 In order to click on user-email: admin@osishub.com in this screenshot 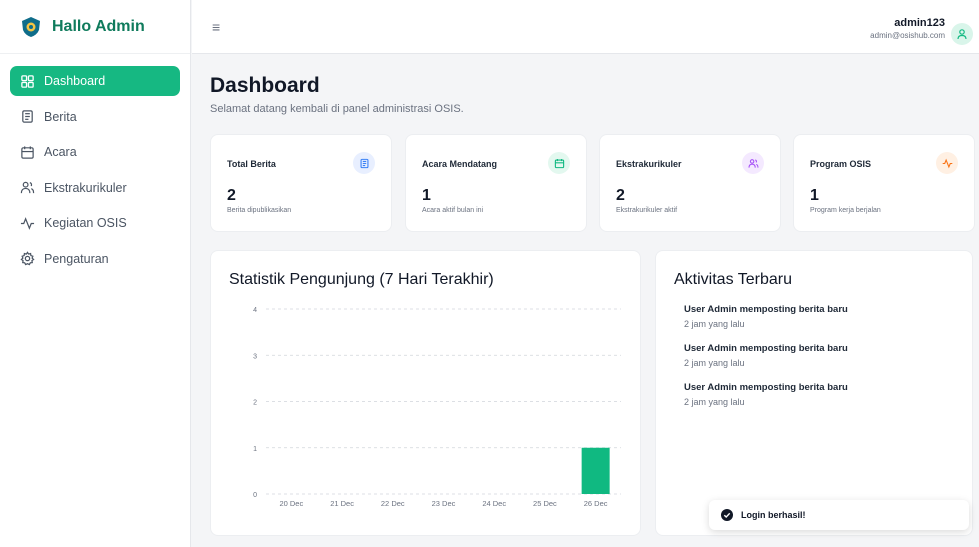, I will do `click(907, 35)`.